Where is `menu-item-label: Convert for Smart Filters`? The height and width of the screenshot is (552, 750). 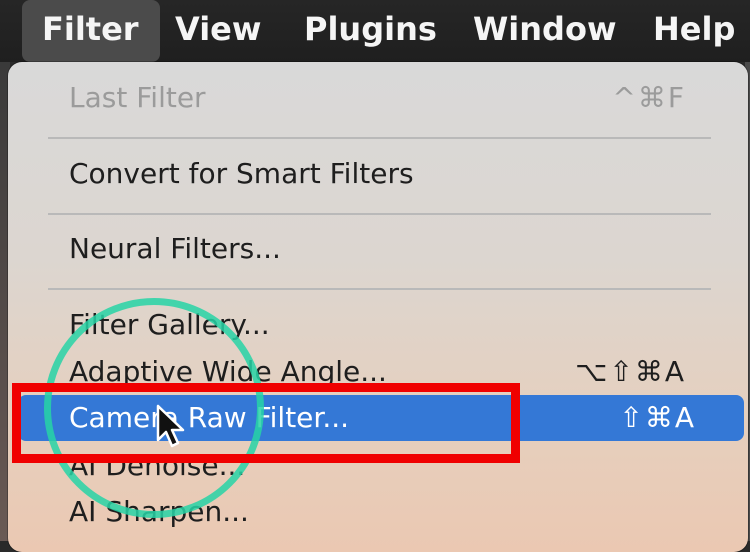
menu-item-label: Convert for Smart Filters is located at coordinates (241, 173).